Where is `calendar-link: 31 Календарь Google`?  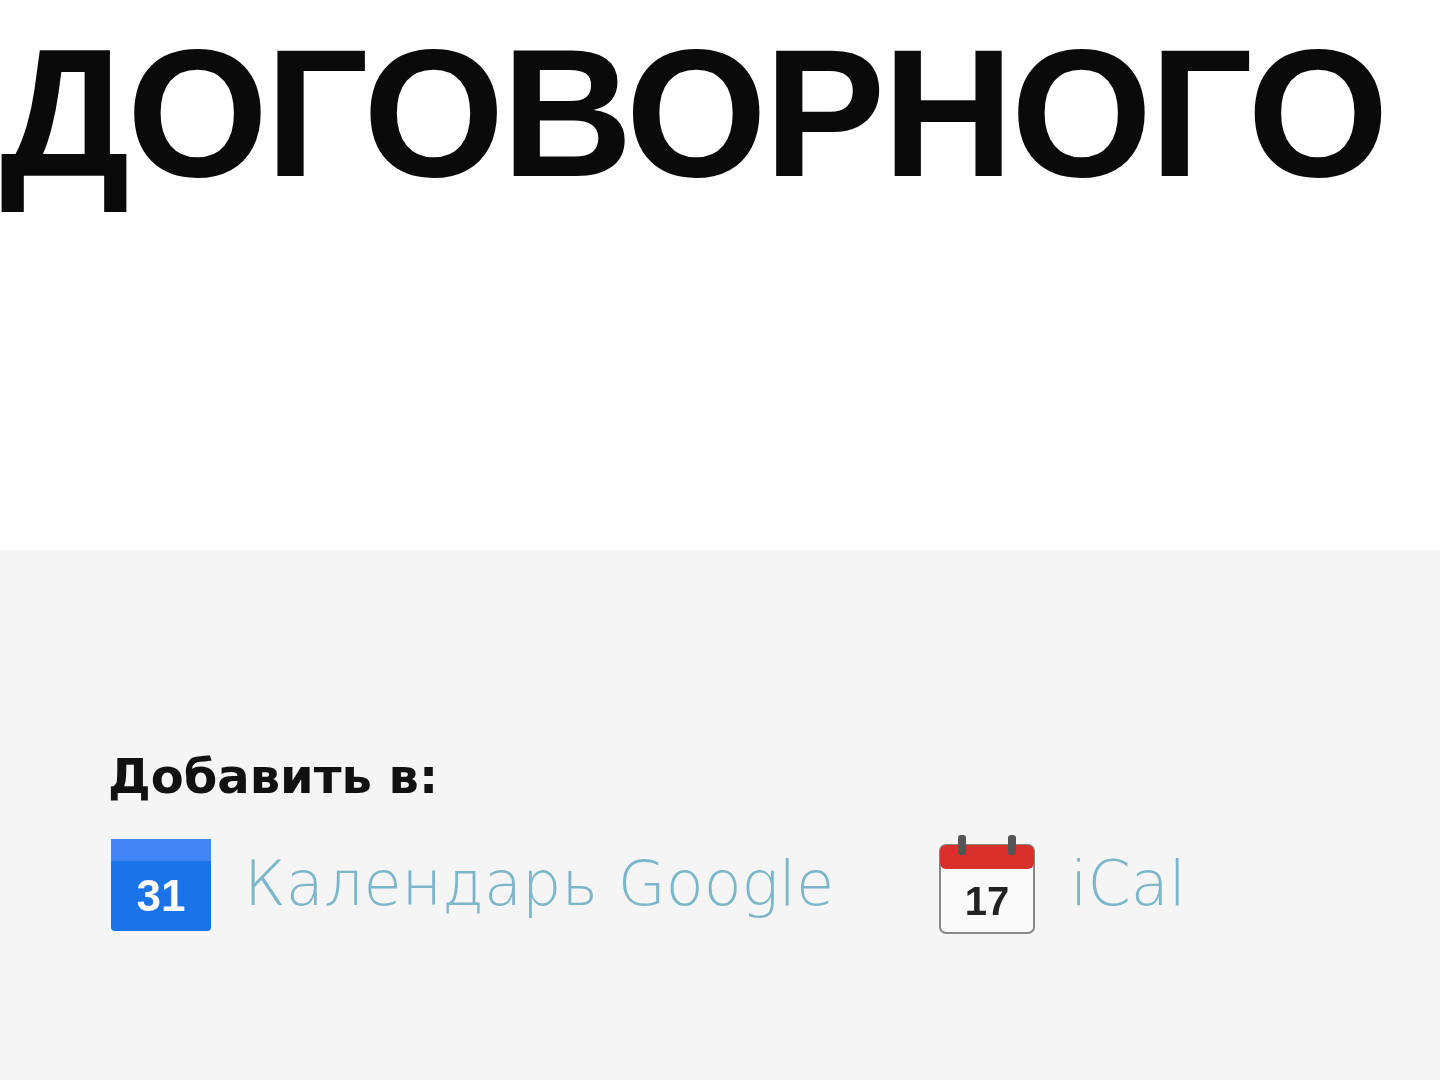
calendar-link: 31 Календарь Google is located at coordinates (471, 883).